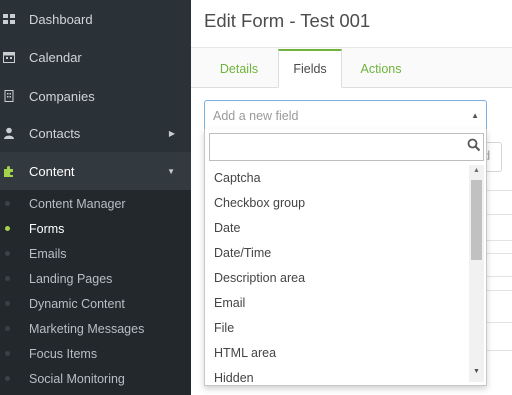 The height and width of the screenshot is (395, 512). Describe the element at coordinates (346, 147) in the screenshot. I see `dropdown-search-input` at that location.